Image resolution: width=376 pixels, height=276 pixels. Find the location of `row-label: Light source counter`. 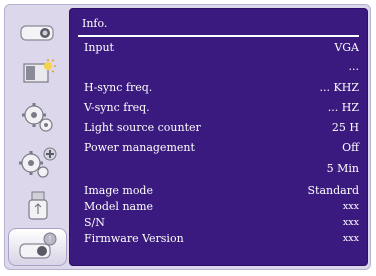

row-label: Light source counter is located at coordinates (142, 127).